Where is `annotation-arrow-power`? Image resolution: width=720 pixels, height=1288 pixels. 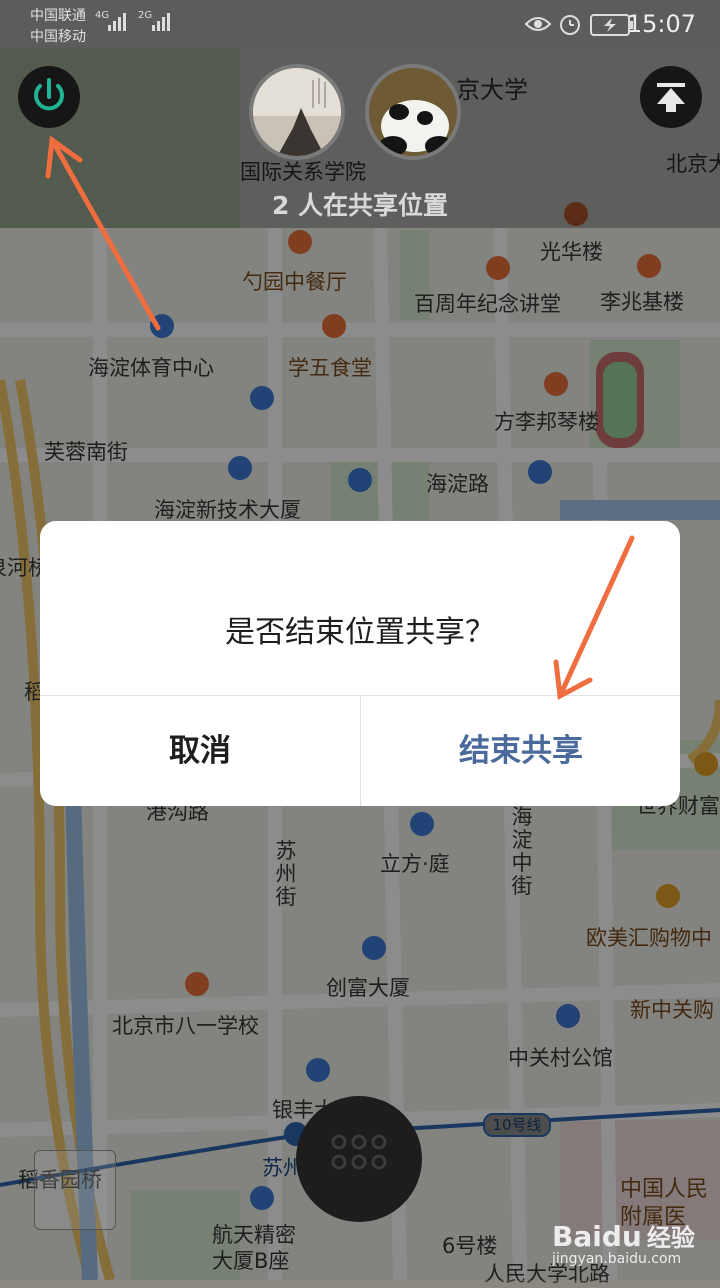
annotation-arrow-power is located at coordinates (105, 234).